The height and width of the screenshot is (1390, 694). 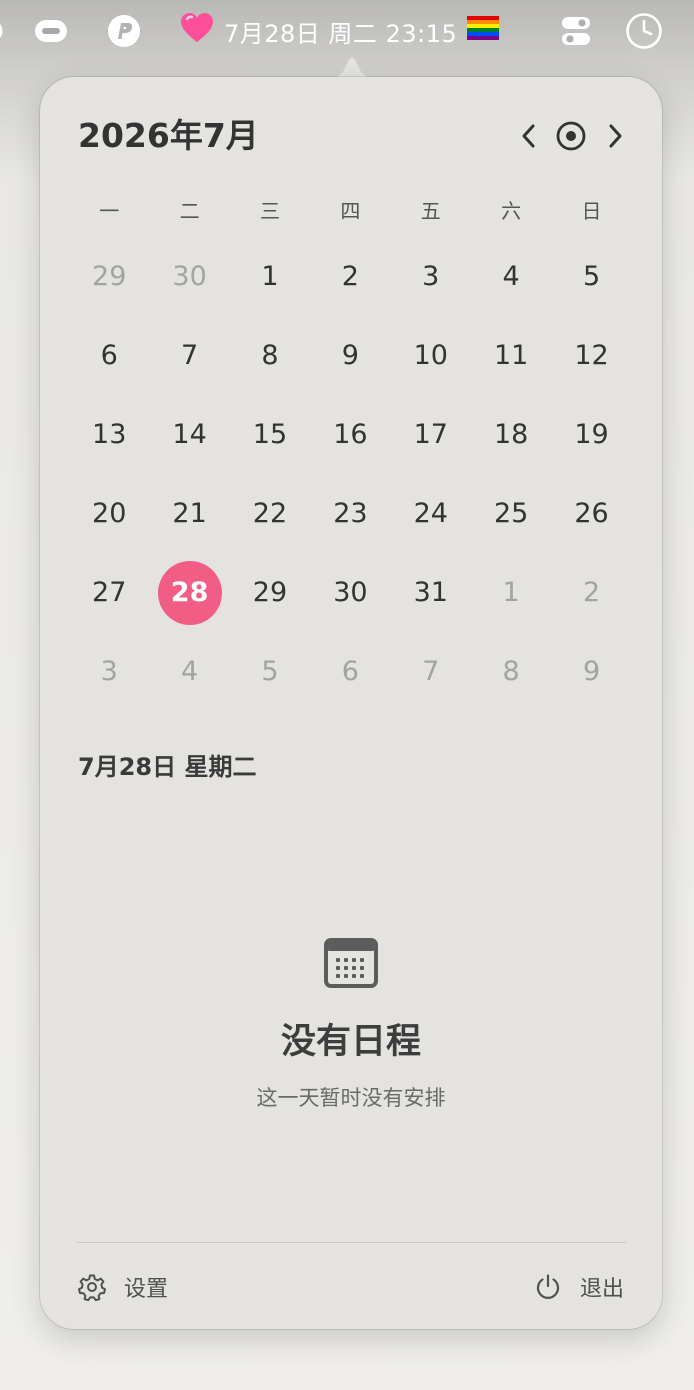 What do you see at coordinates (350, 1042) in the screenshot?
I see `empty-state-title: 没有日程` at bounding box center [350, 1042].